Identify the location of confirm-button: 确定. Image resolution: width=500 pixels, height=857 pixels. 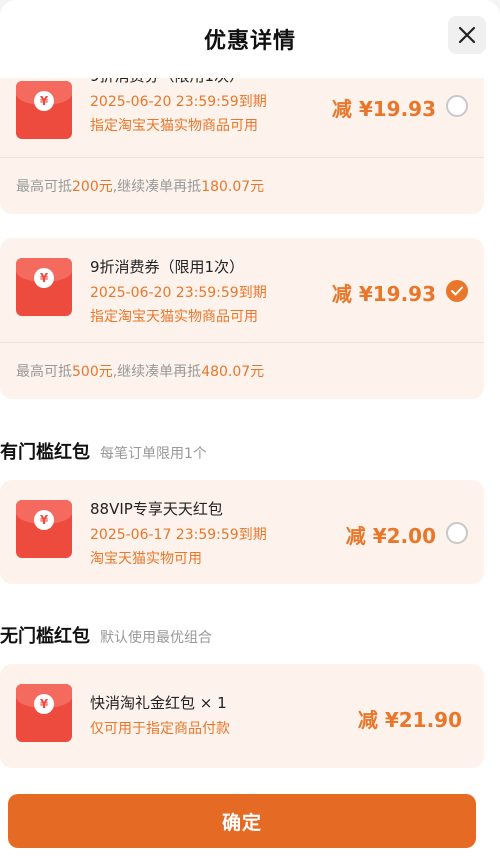
(242, 821).